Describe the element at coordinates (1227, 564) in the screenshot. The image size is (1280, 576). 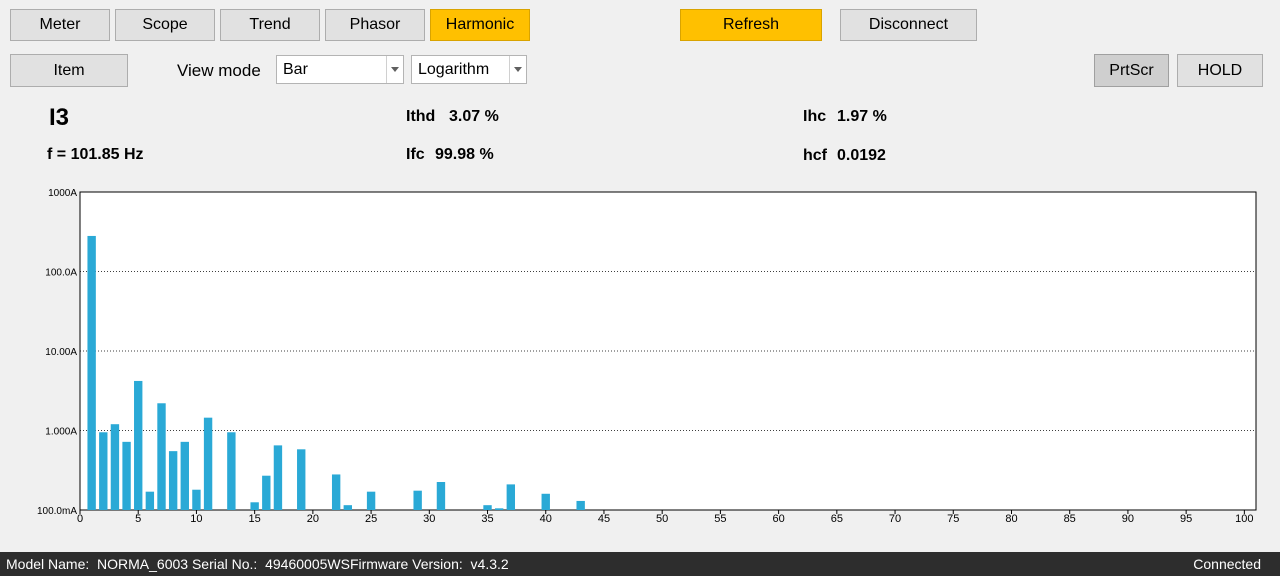
I see `connection-status: Connected` at that location.